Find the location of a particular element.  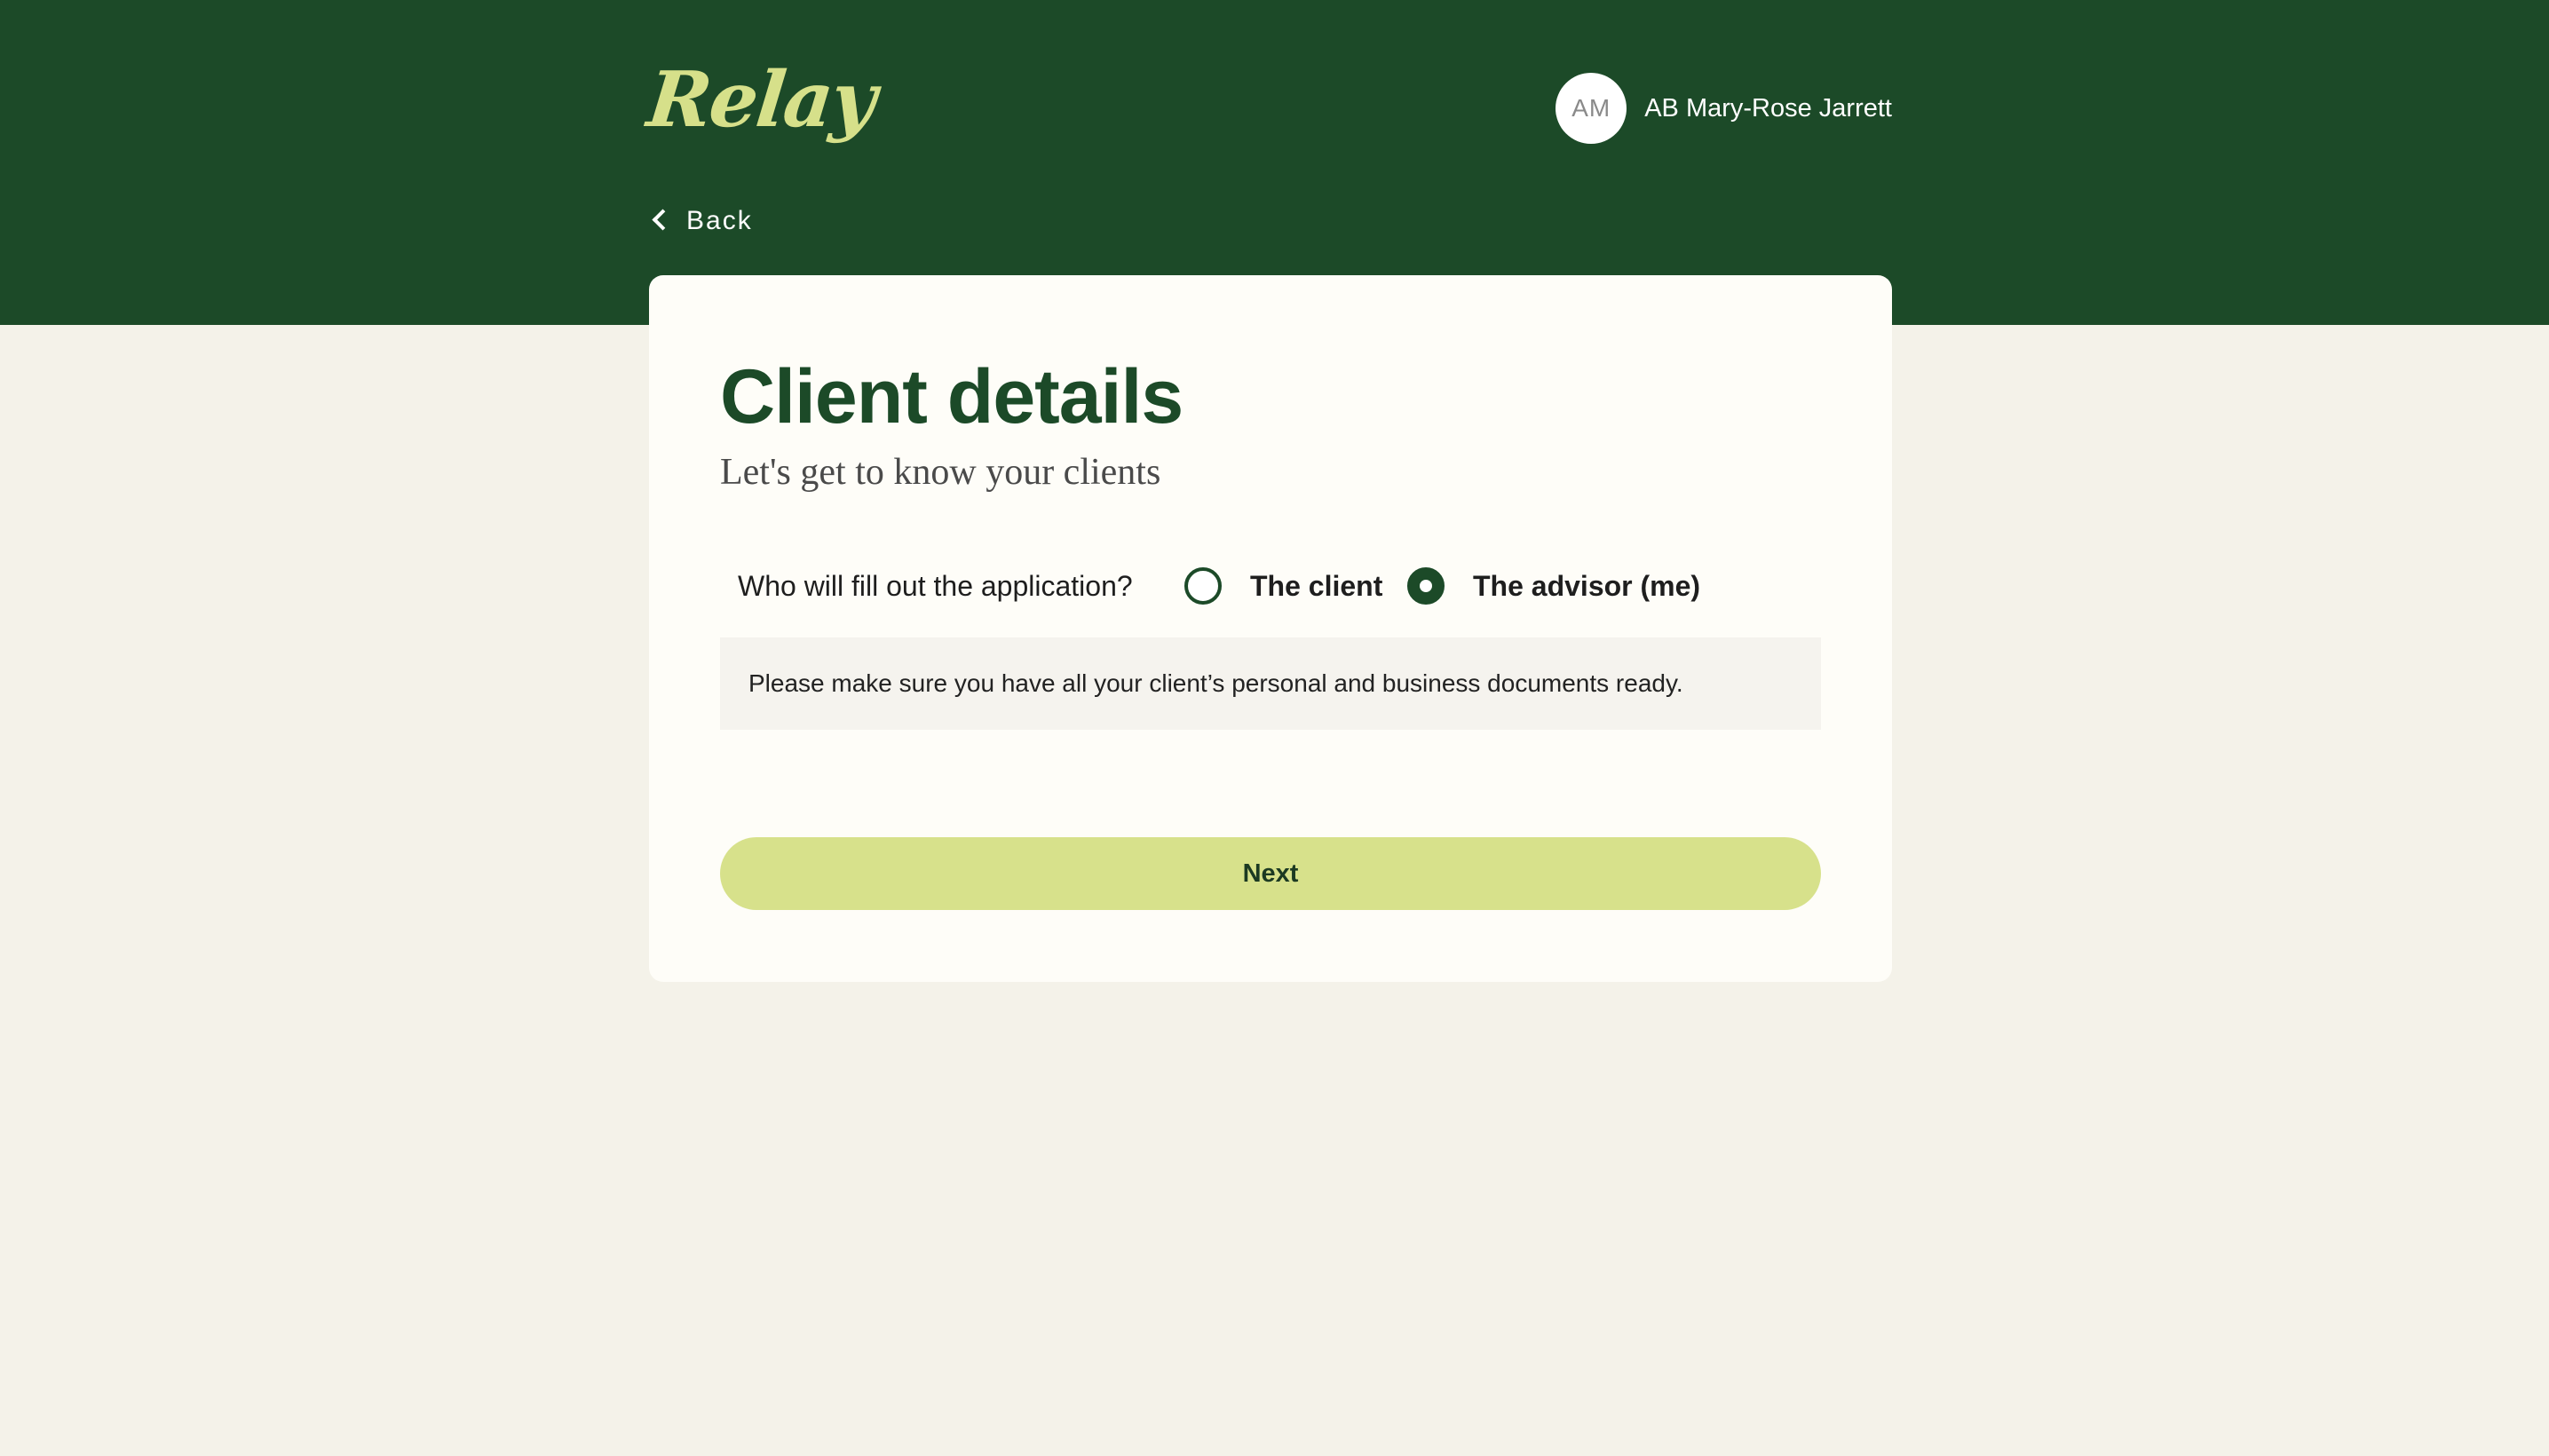

radio-option-client: The client is located at coordinates (1283, 586).